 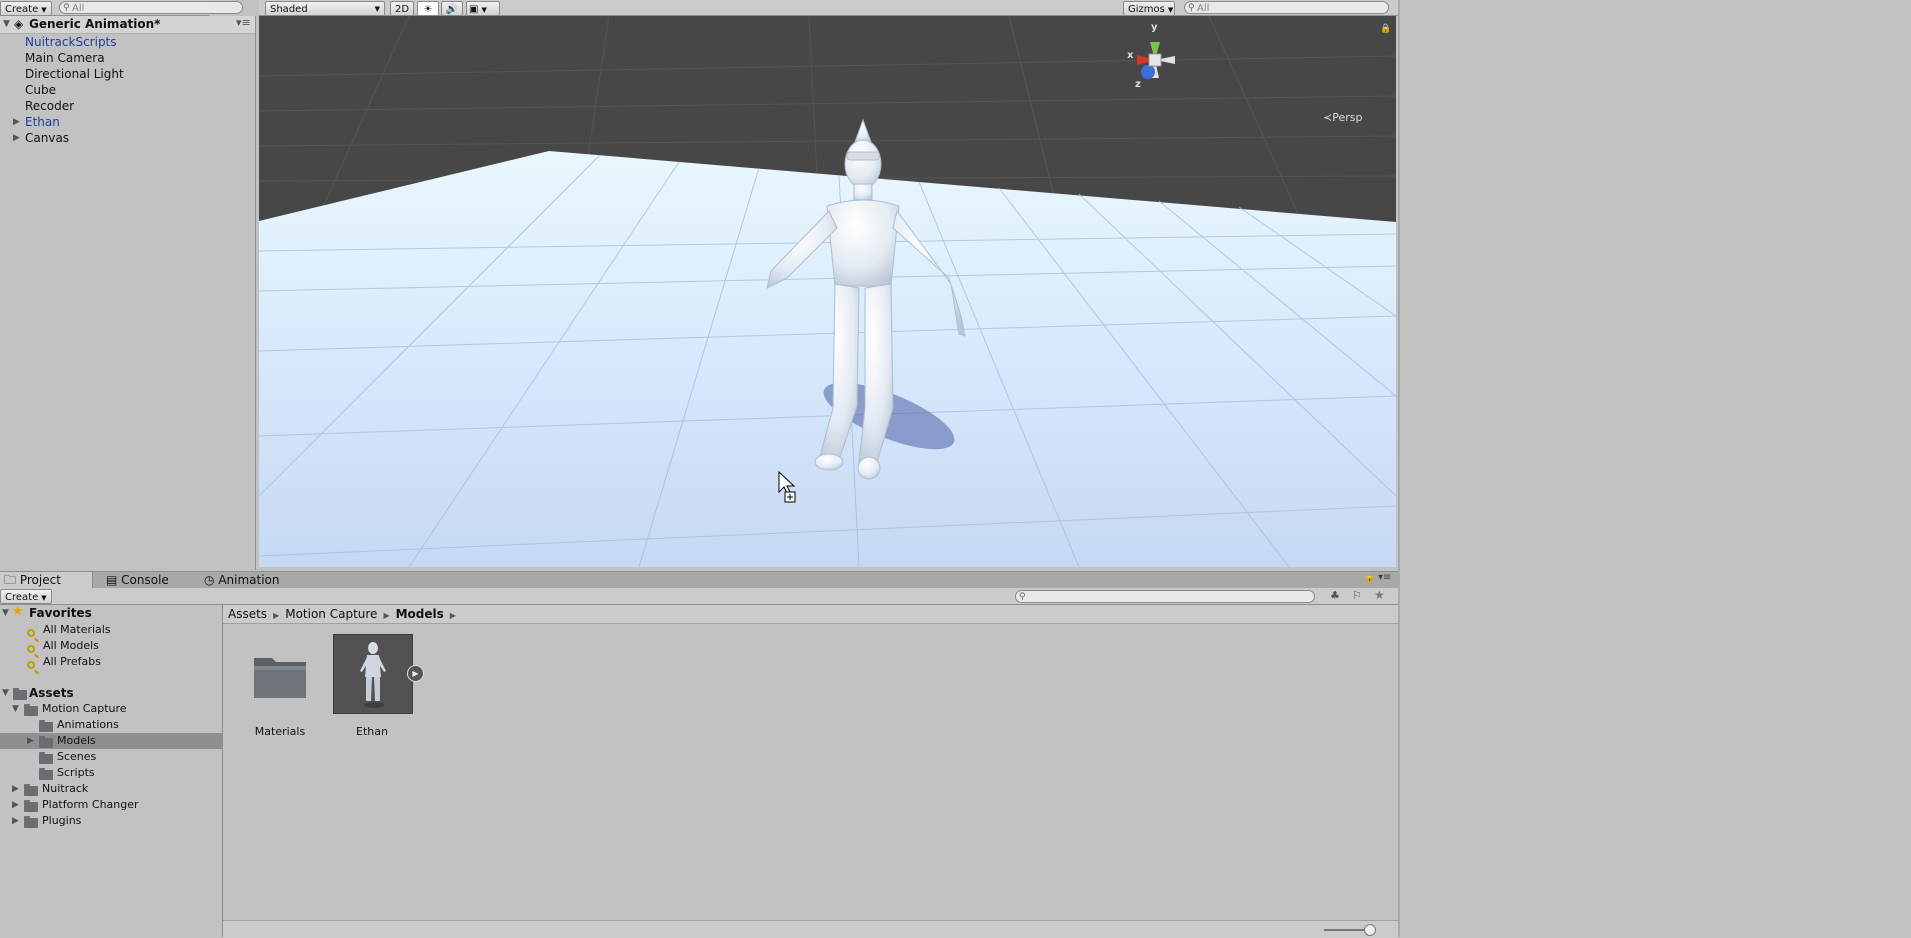 I want to click on project-create-button: Create ▼, so click(x=26, y=596).